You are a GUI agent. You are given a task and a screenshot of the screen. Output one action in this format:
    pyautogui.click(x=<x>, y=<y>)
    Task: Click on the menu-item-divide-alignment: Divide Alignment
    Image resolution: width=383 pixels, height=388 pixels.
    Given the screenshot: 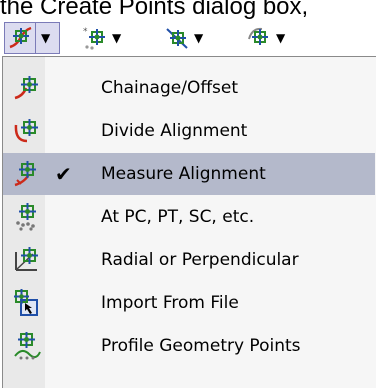 What is the action you would take?
    pyautogui.click(x=189, y=131)
    